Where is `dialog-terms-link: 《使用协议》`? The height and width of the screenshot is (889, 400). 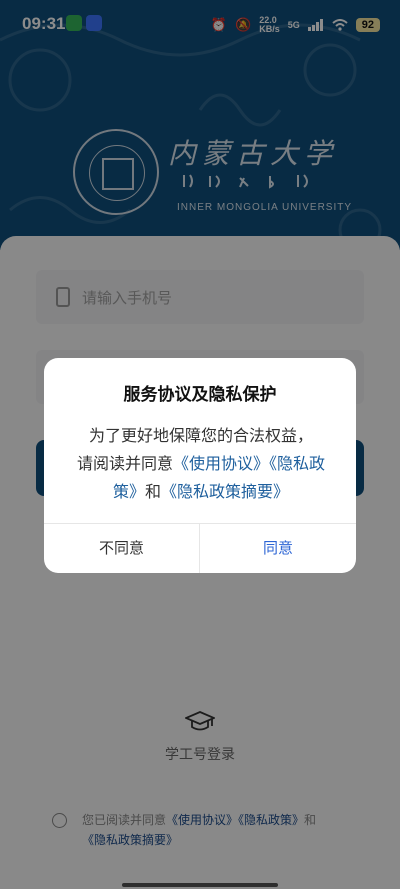
dialog-terms-link: 《使用协议》 is located at coordinates (221, 463).